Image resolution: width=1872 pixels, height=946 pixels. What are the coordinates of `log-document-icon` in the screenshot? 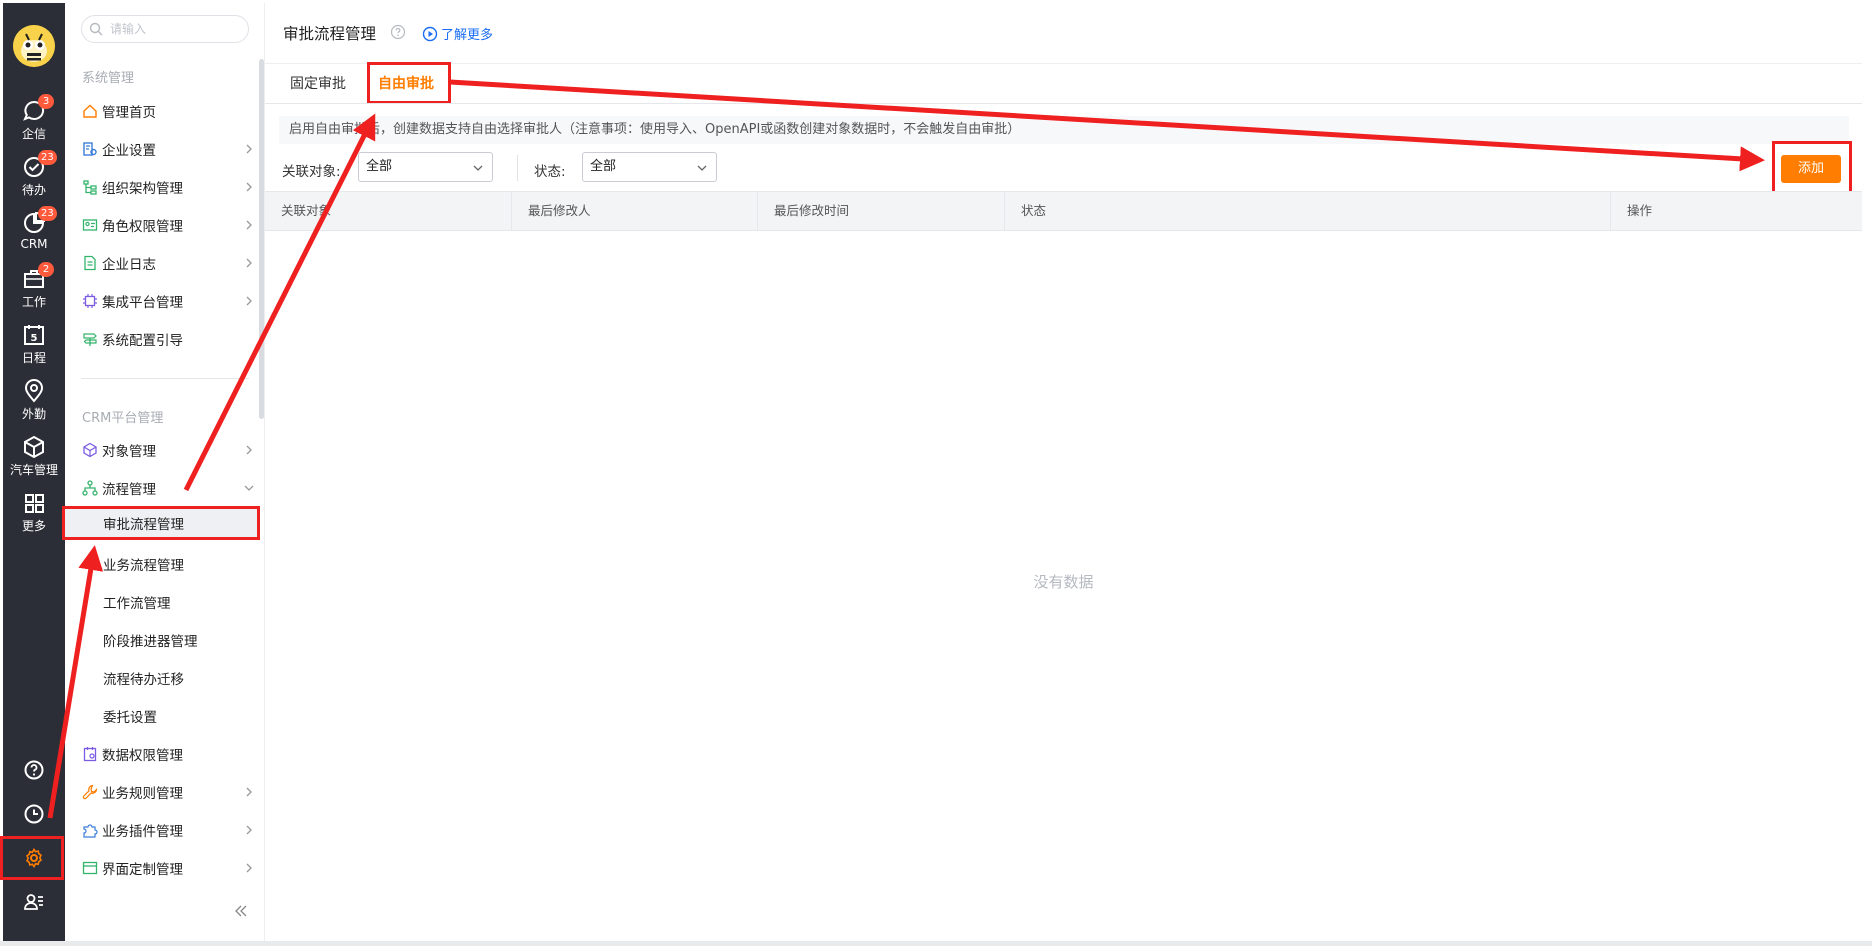 It's located at (90, 263).